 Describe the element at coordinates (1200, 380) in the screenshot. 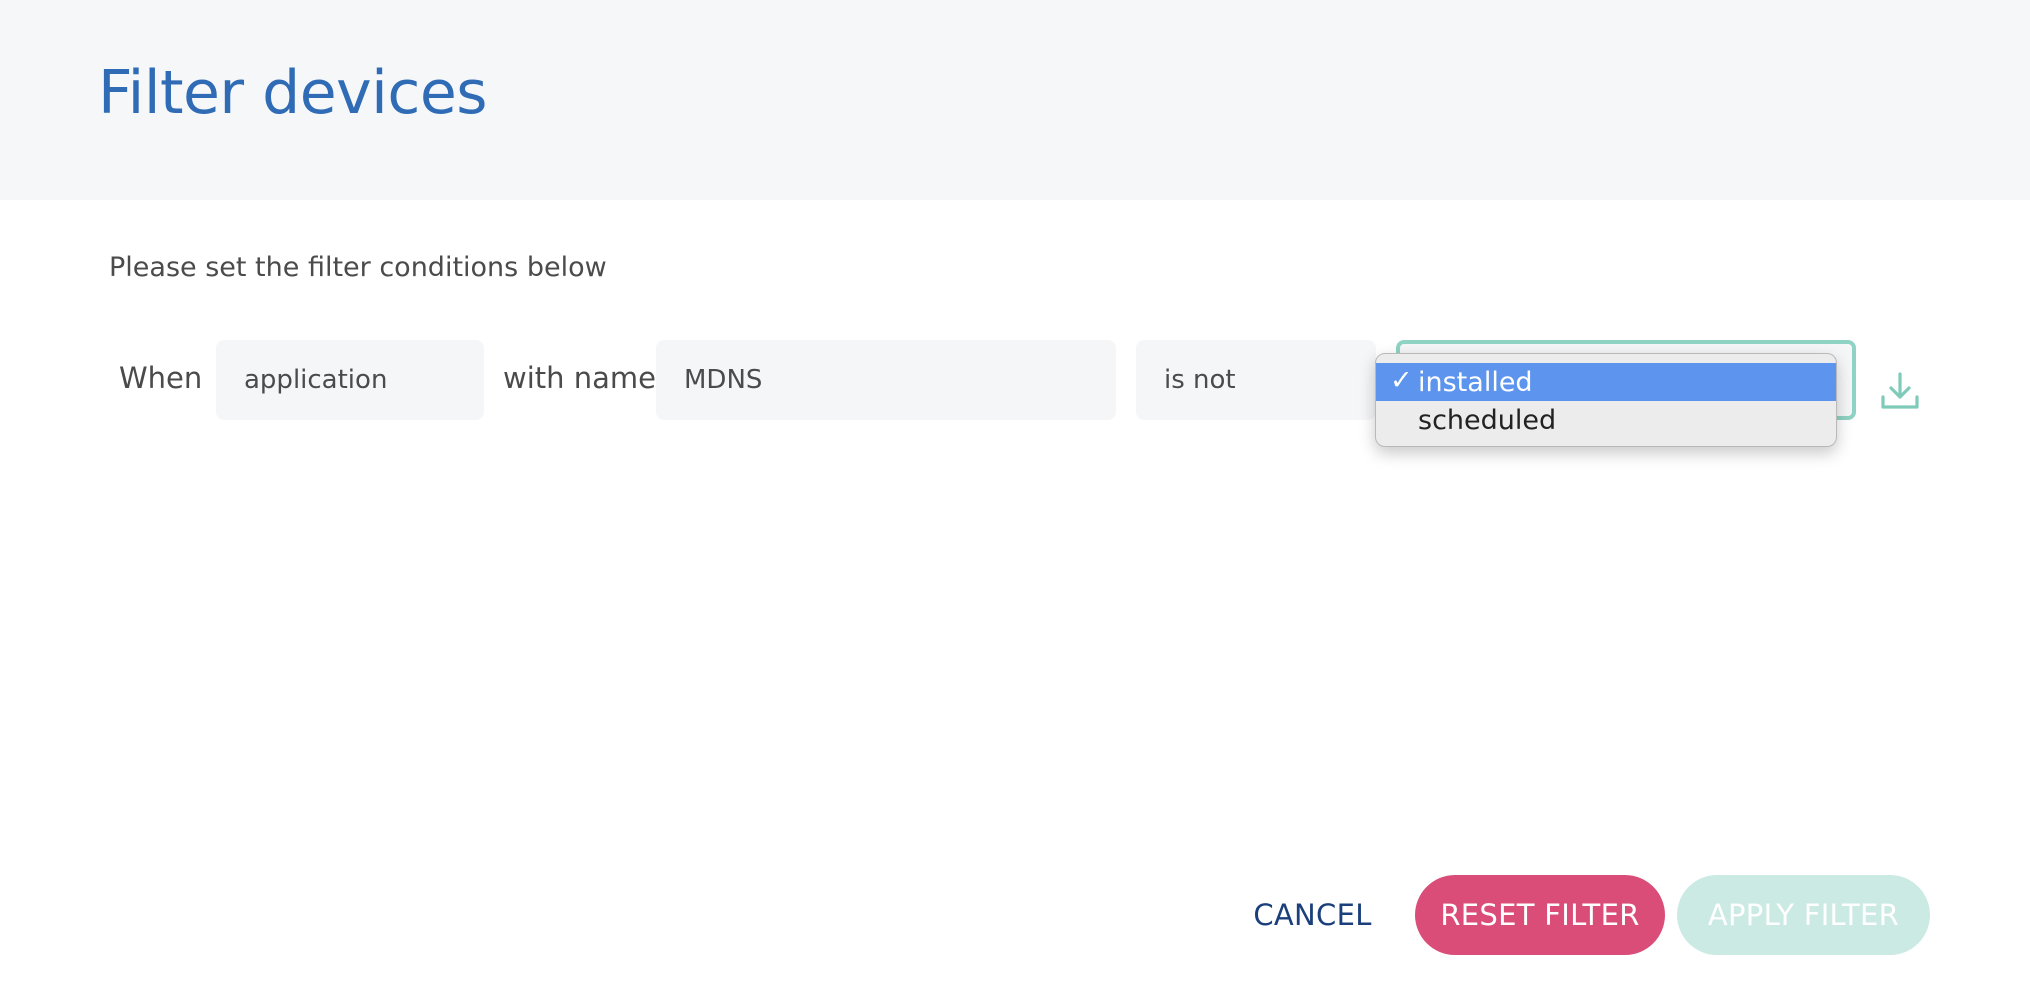

I see `operator-select-value: is not` at that location.